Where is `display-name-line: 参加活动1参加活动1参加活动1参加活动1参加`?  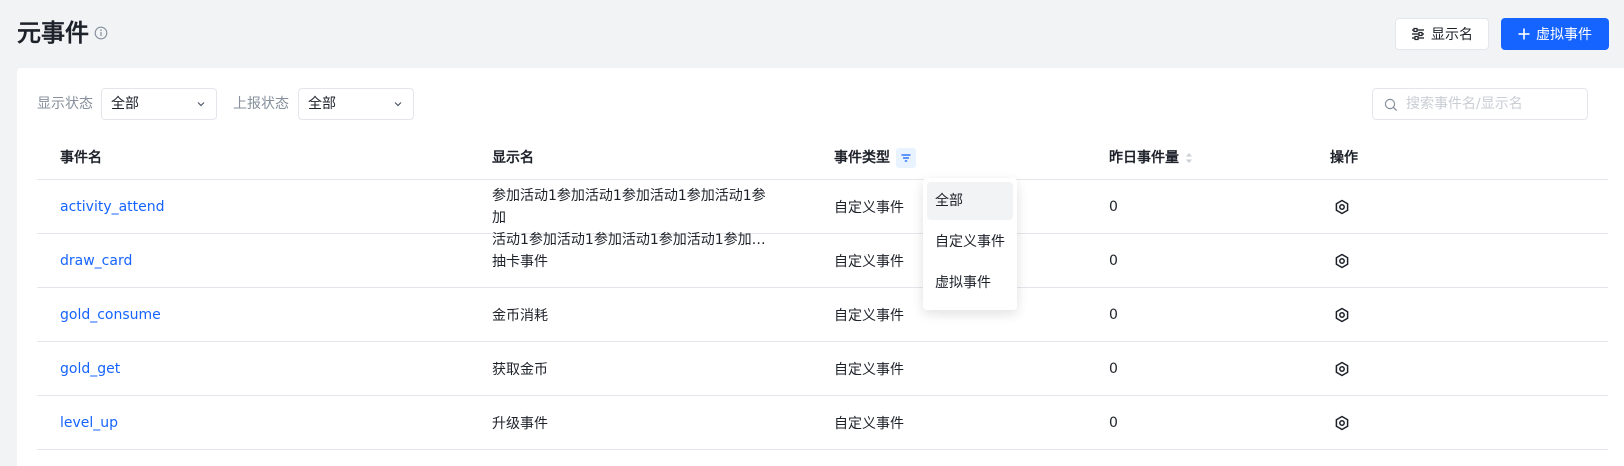
display-name-line: 参加活动1参加活动1参加活动1参加活动1参加 is located at coordinates (629, 207).